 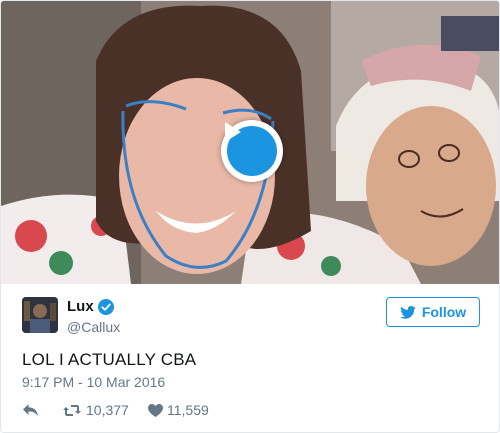 What do you see at coordinates (408, 312) in the screenshot?
I see `twitter-bird-icon` at bounding box center [408, 312].